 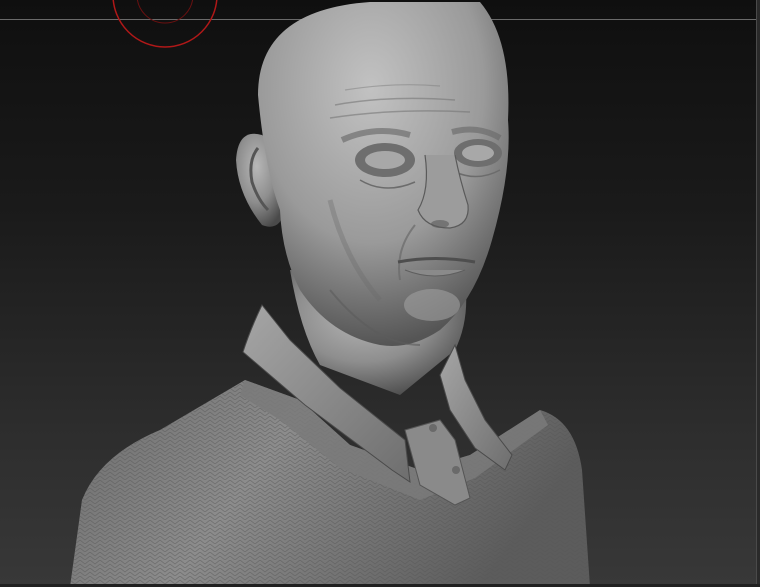 What do you see at coordinates (165, 24) in the screenshot?
I see `brush-circle-icon` at bounding box center [165, 24].